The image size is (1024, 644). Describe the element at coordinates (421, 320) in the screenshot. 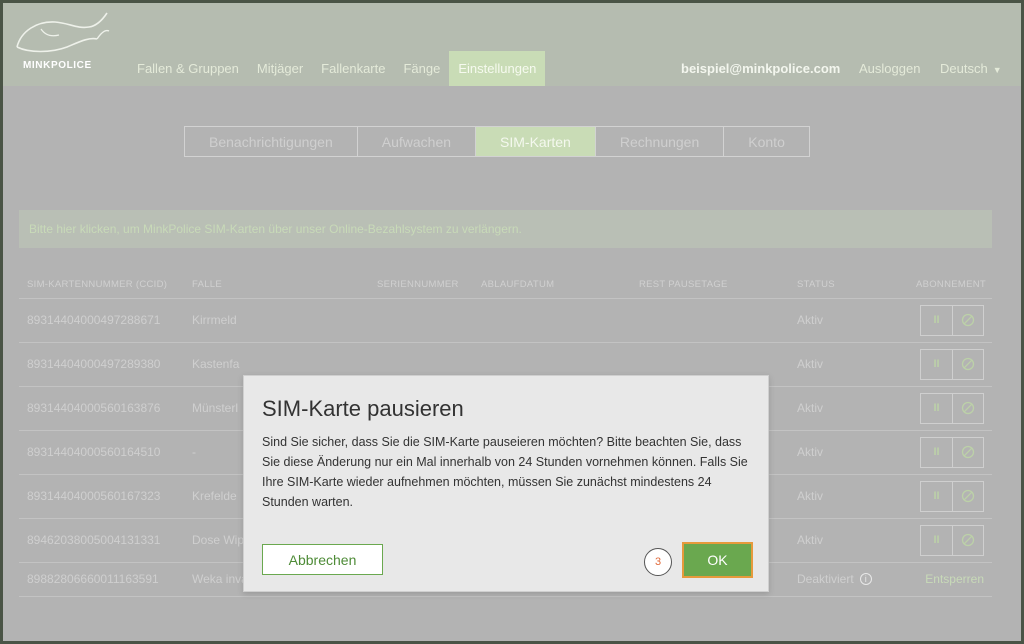

I see `cell-seriennummer` at that location.